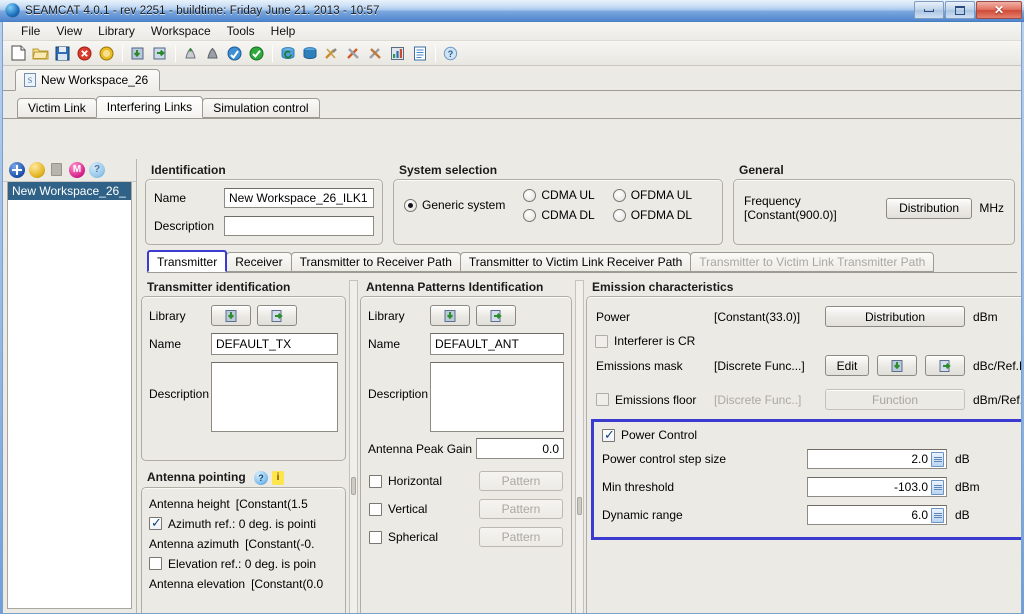 The height and width of the screenshot is (614, 1024). Describe the element at coordinates (375, 53) in the screenshot. I see `tools-third-icon` at that location.